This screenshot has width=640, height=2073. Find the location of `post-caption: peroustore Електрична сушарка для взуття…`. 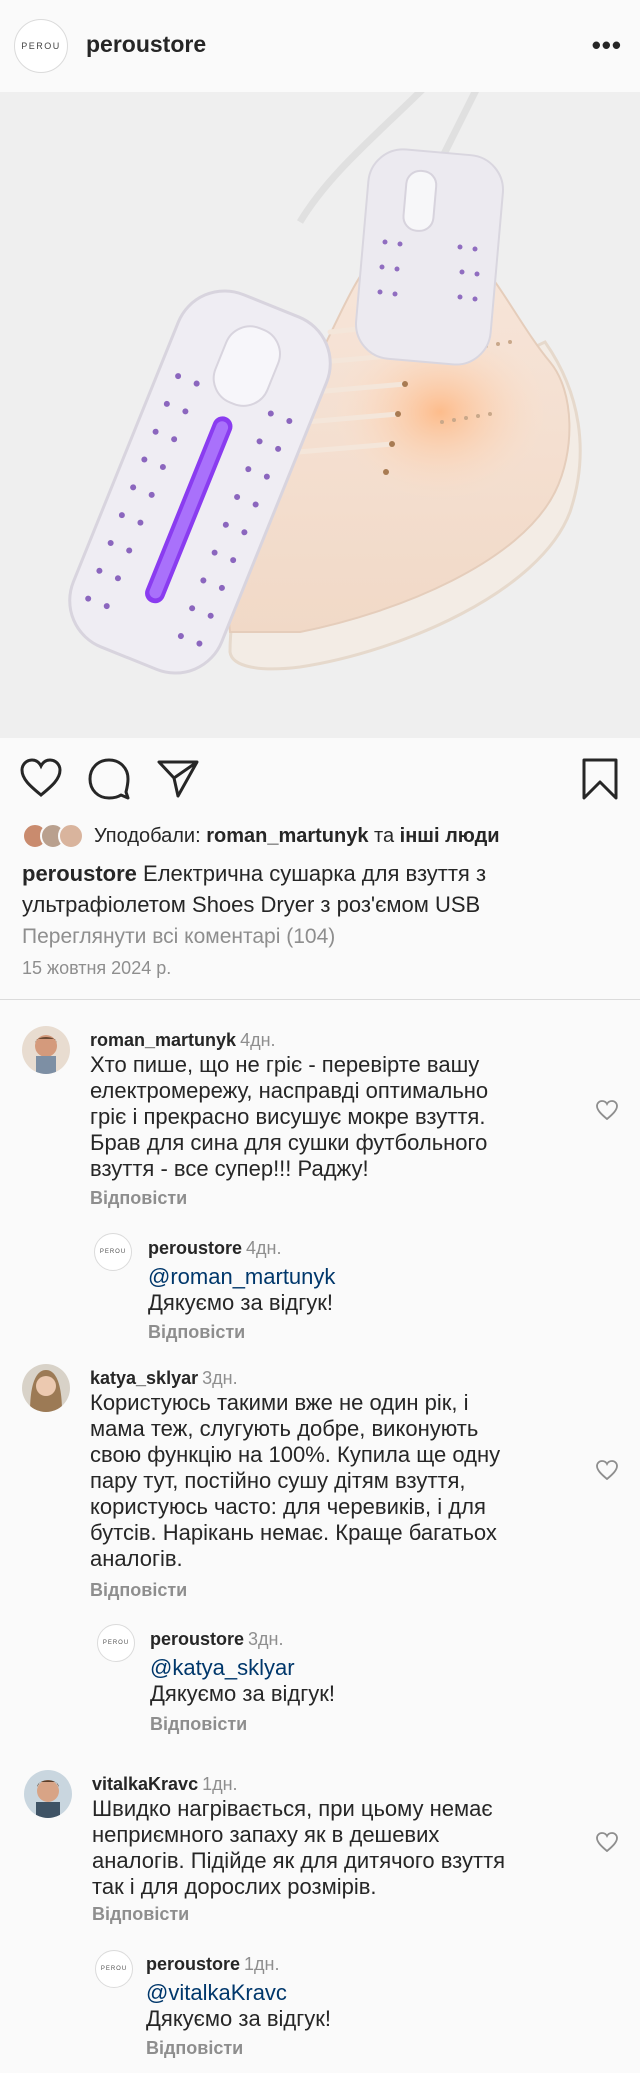

post-caption: peroustore Електрична сушарка для взуття… is located at coordinates (322, 889).